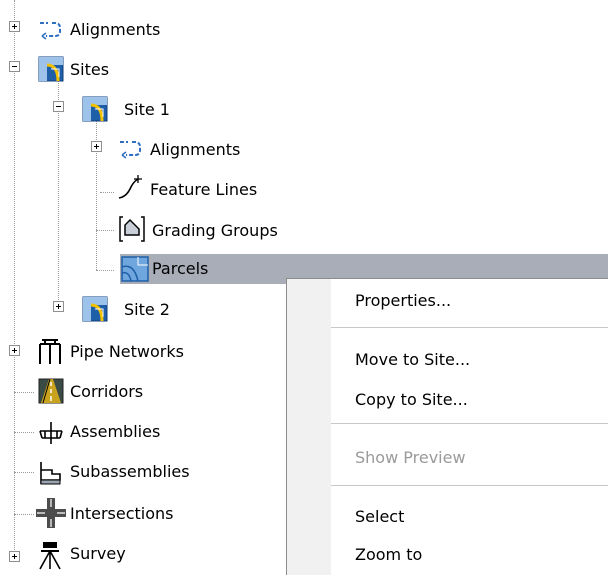 This screenshot has width=608, height=575. Describe the element at coordinates (130, 187) in the screenshot. I see `feature-line-icon` at that location.